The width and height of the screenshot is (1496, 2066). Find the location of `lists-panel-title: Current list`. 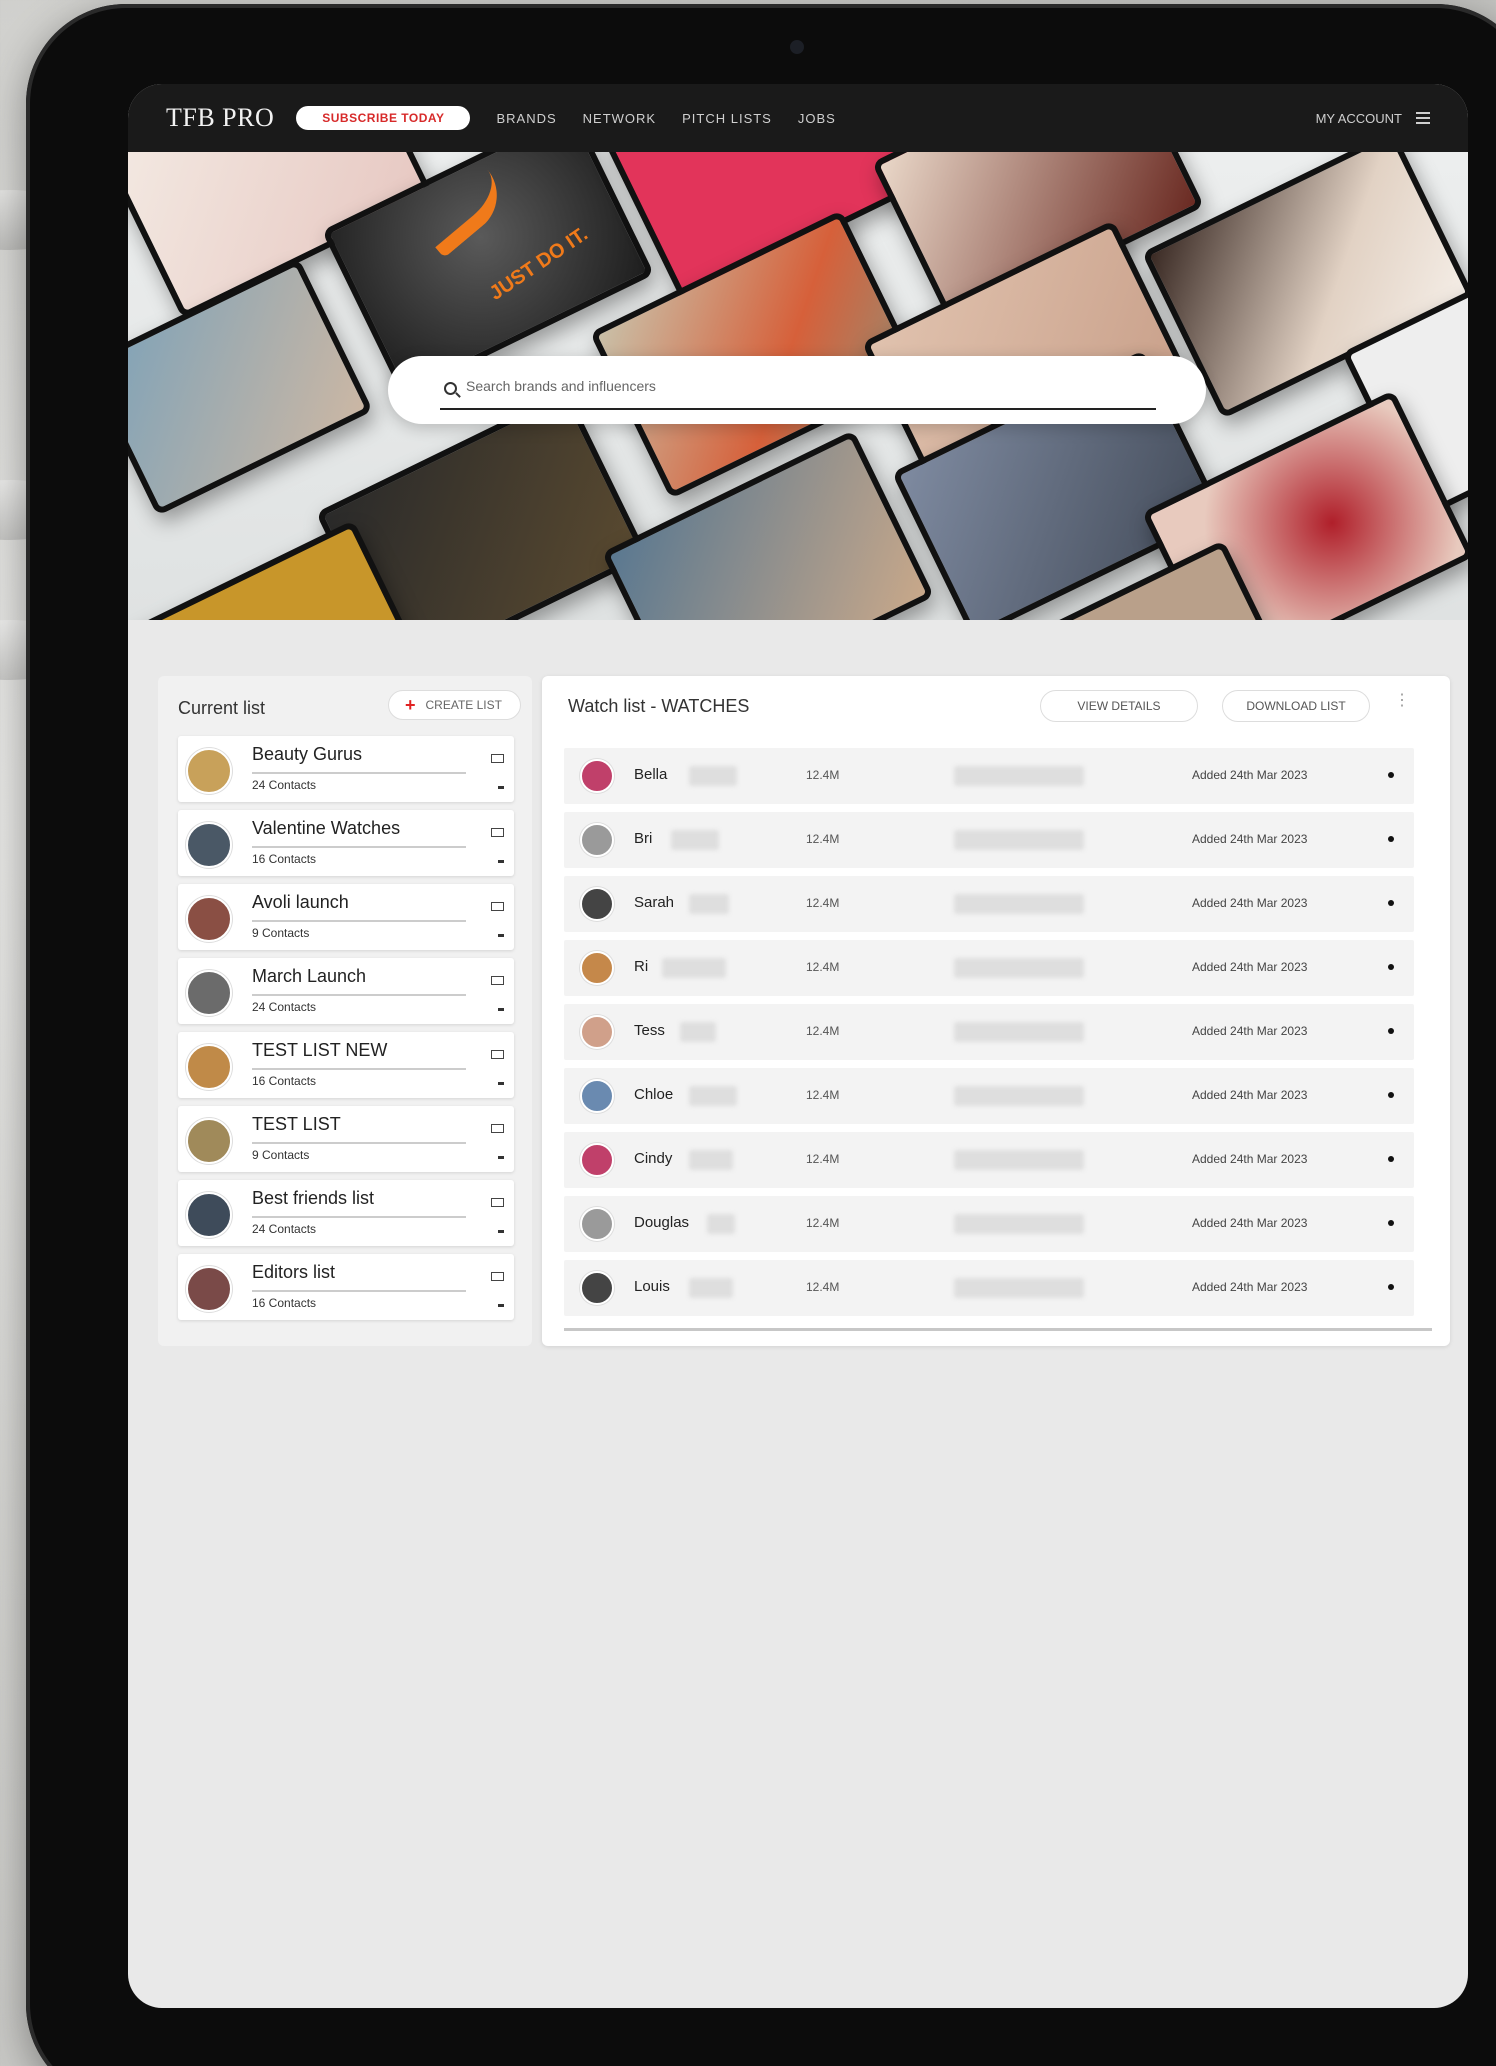

lists-panel-title: Current list is located at coordinates (222, 708).